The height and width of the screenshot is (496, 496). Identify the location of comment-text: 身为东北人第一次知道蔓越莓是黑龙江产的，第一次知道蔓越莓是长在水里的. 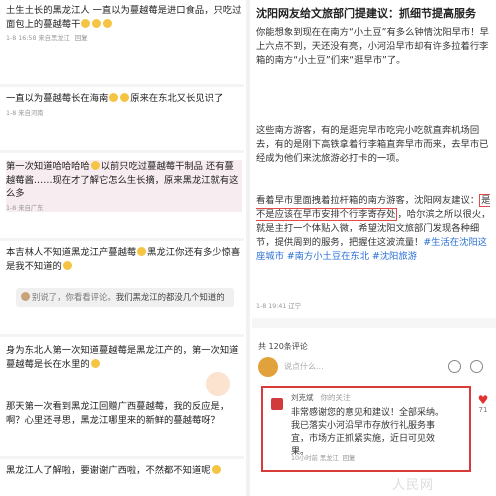
(122, 357).